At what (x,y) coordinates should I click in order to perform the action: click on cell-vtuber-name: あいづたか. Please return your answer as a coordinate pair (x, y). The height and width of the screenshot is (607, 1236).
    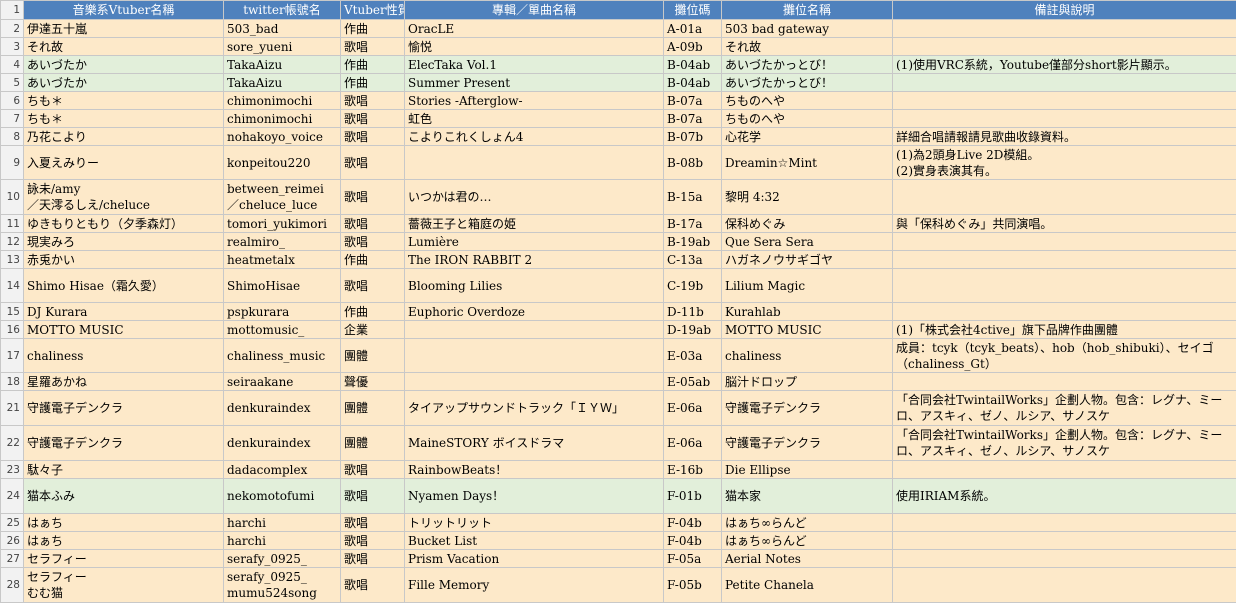
    Looking at the image, I should click on (123, 82).